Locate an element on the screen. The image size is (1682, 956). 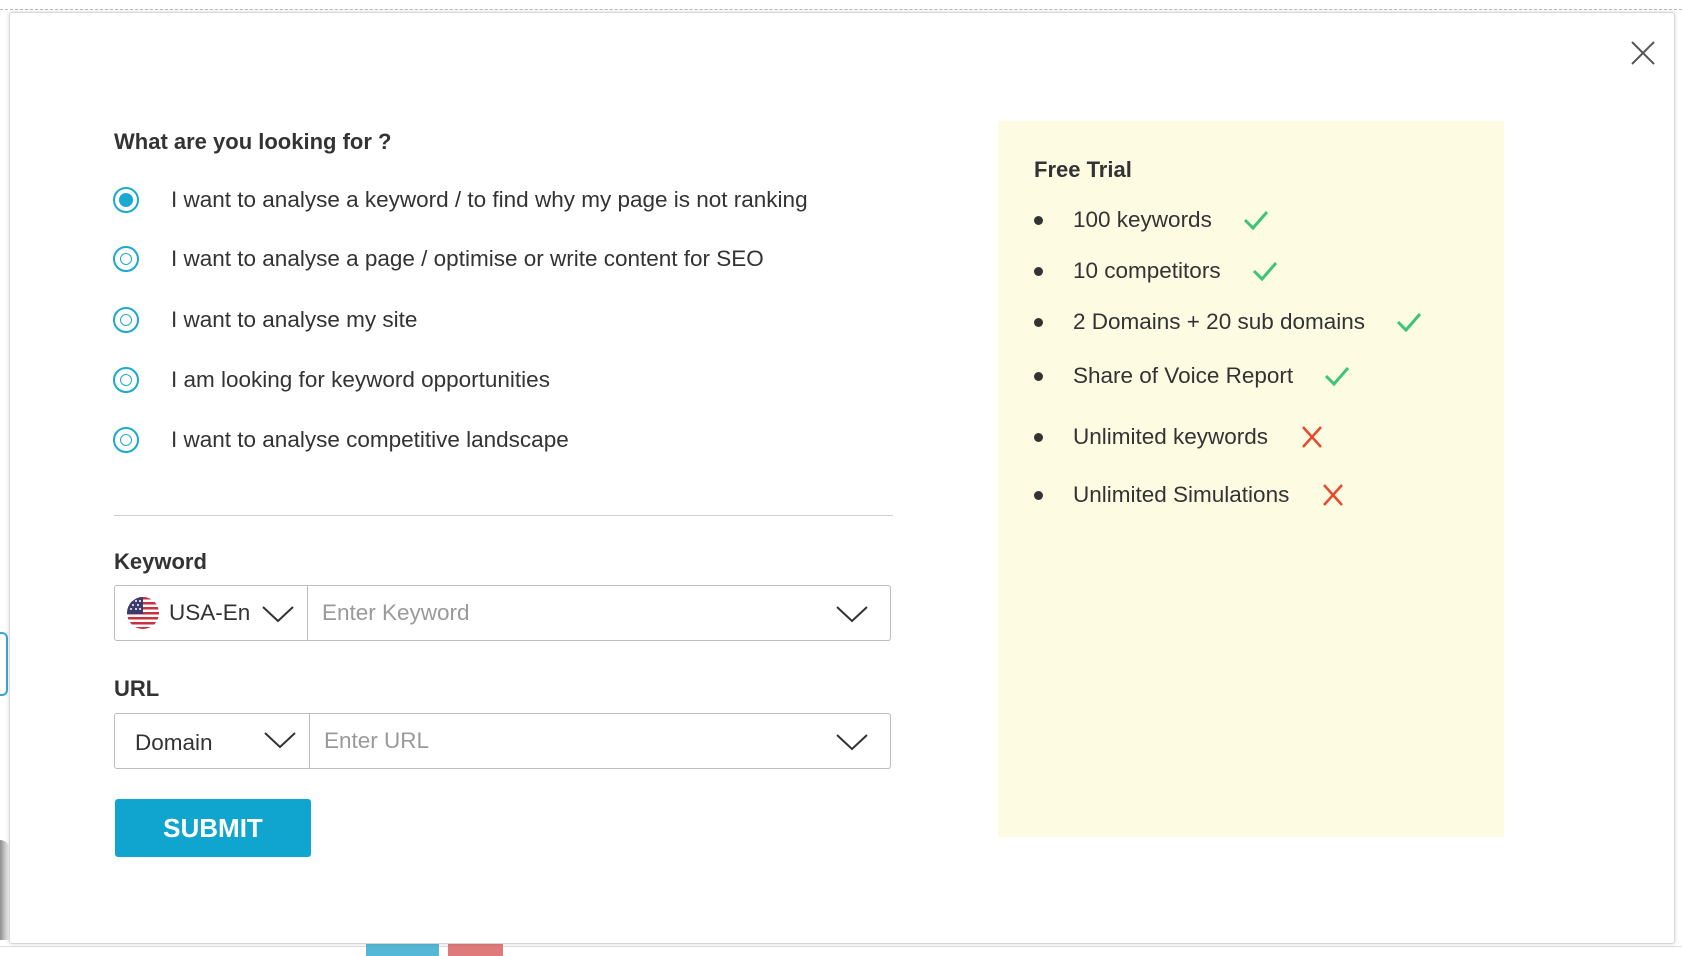
locale-select: USA-En is located at coordinates (211, 613).